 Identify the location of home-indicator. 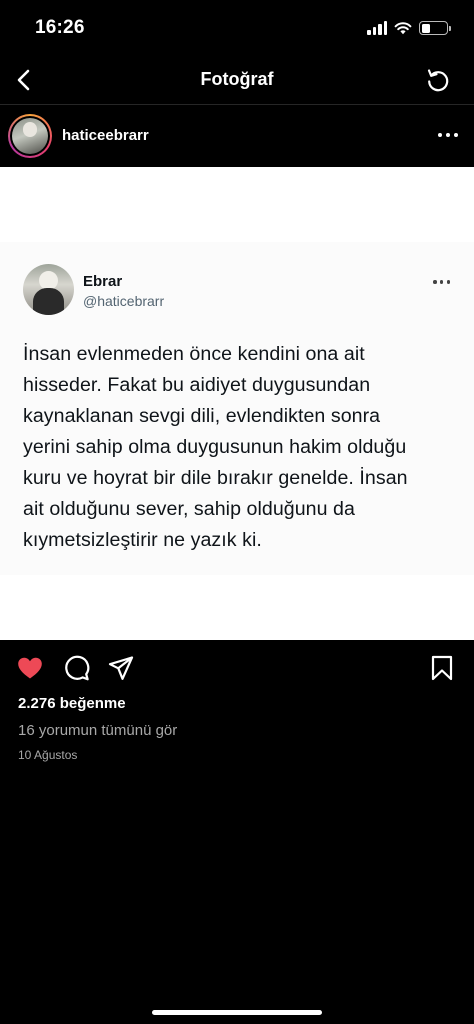
(237, 1012).